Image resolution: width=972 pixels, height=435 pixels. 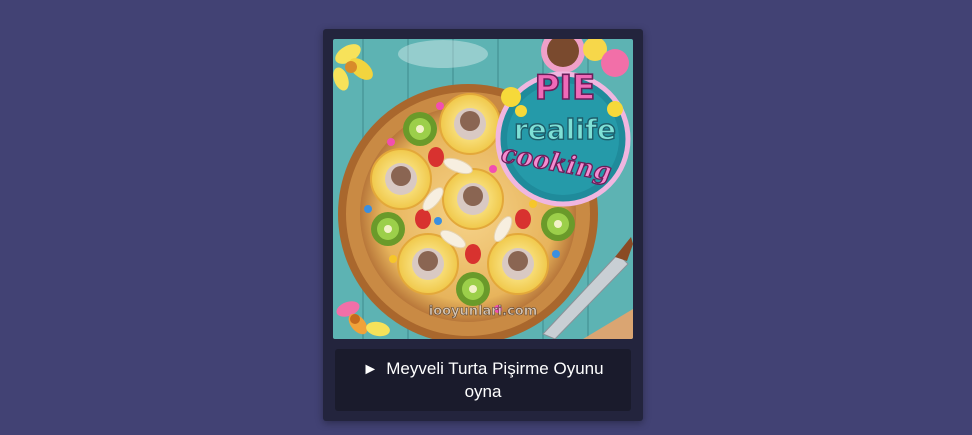 What do you see at coordinates (370, 369) in the screenshot?
I see `play-icon: ►` at bounding box center [370, 369].